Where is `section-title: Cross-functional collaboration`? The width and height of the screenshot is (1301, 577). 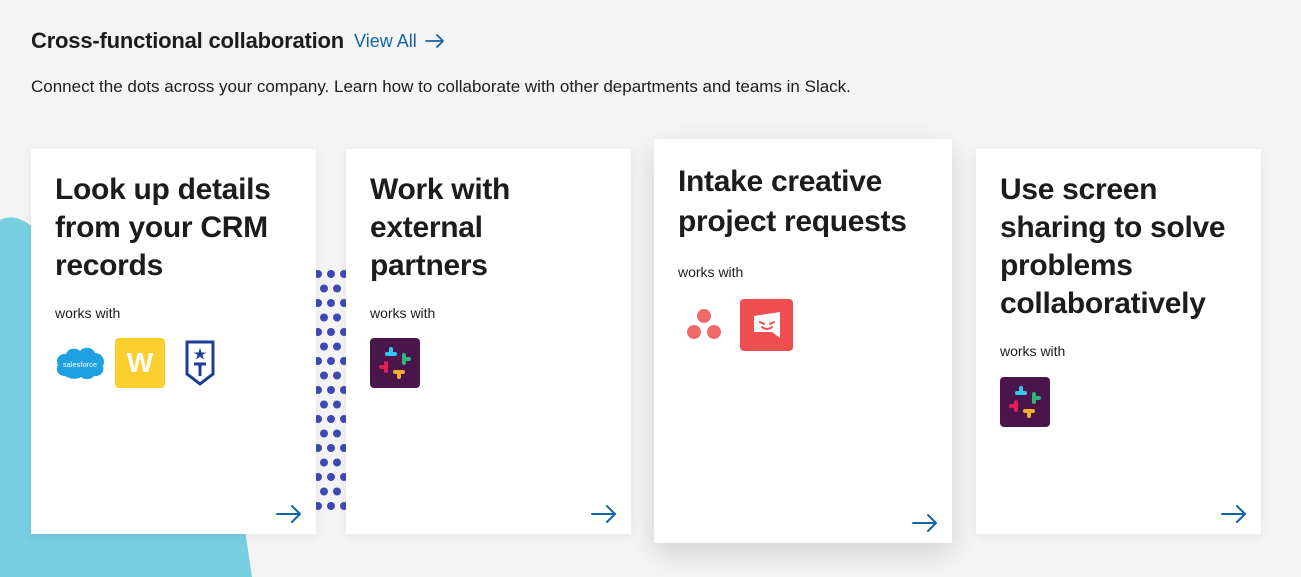 section-title: Cross-functional collaboration is located at coordinates (188, 40).